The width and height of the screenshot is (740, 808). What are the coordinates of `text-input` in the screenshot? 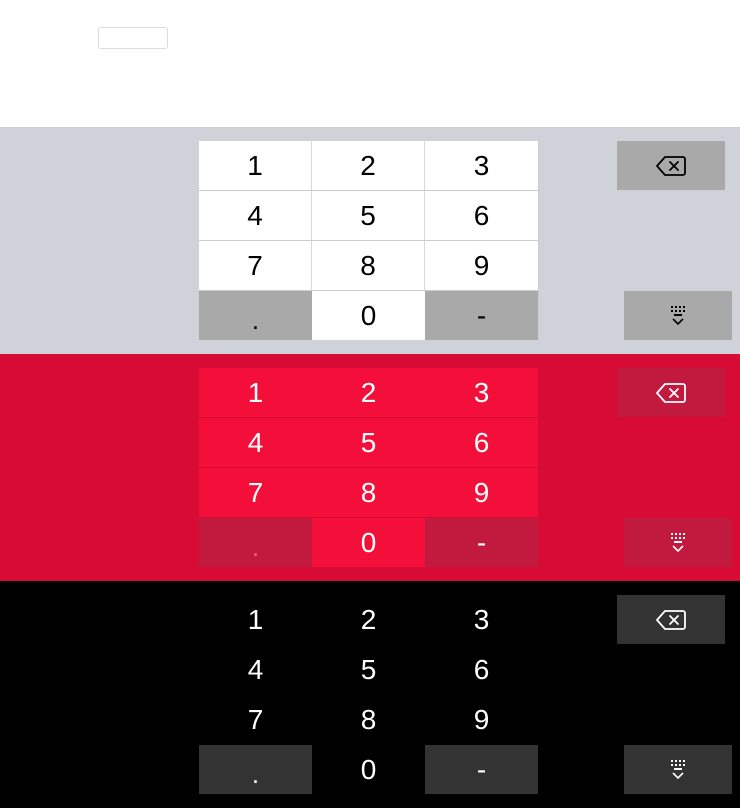 It's located at (133, 38).